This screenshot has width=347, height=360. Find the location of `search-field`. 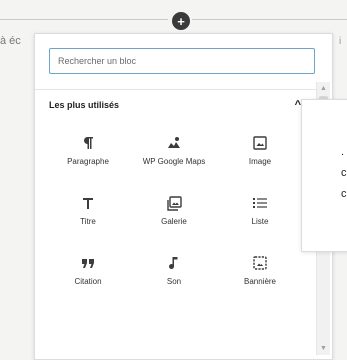

search-field is located at coordinates (182, 61).